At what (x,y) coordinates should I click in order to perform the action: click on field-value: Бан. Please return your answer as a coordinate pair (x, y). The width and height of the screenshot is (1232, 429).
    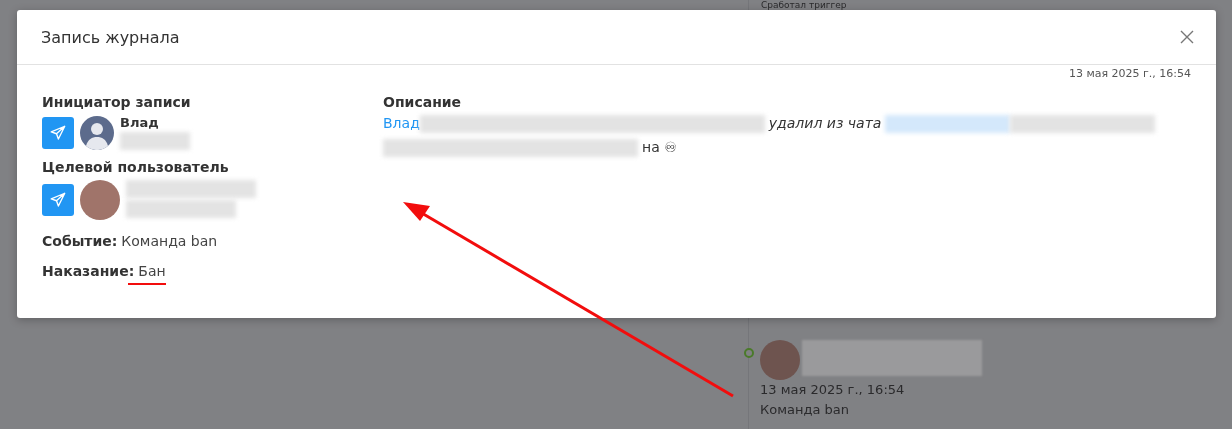
    Looking at the image, I should click on (152, 271).